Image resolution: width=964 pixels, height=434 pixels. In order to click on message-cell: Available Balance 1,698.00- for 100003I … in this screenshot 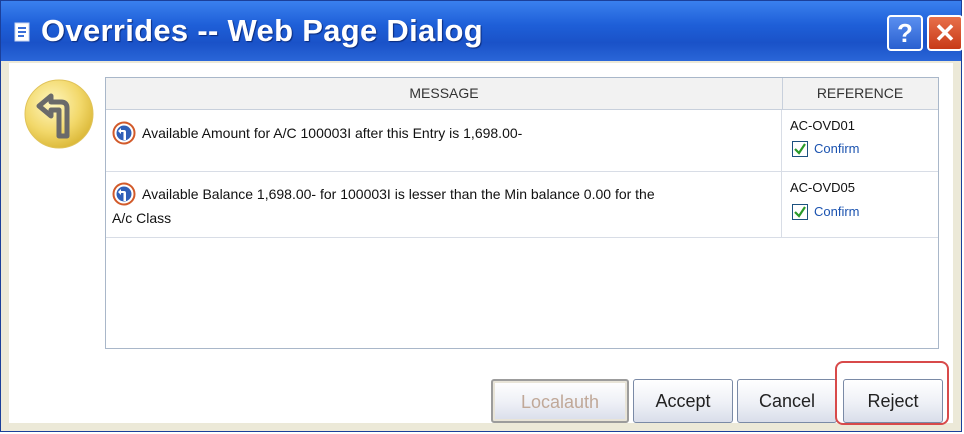, I will do `click(444, 204)`.